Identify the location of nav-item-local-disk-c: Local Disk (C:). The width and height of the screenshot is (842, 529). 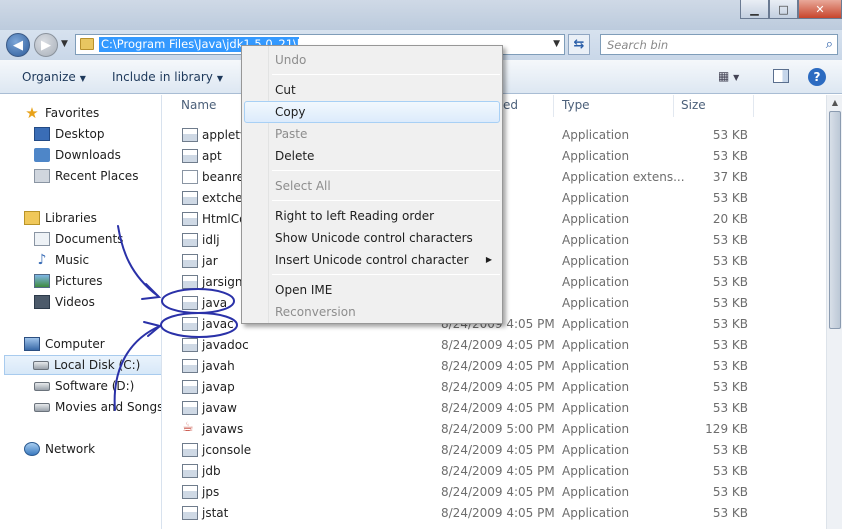
(82, 365).